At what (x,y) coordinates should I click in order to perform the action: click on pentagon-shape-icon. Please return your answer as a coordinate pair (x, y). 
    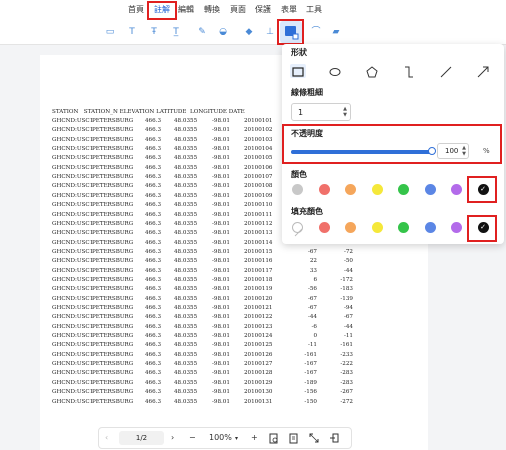
    Looking at the image, I should click on (372, 71).